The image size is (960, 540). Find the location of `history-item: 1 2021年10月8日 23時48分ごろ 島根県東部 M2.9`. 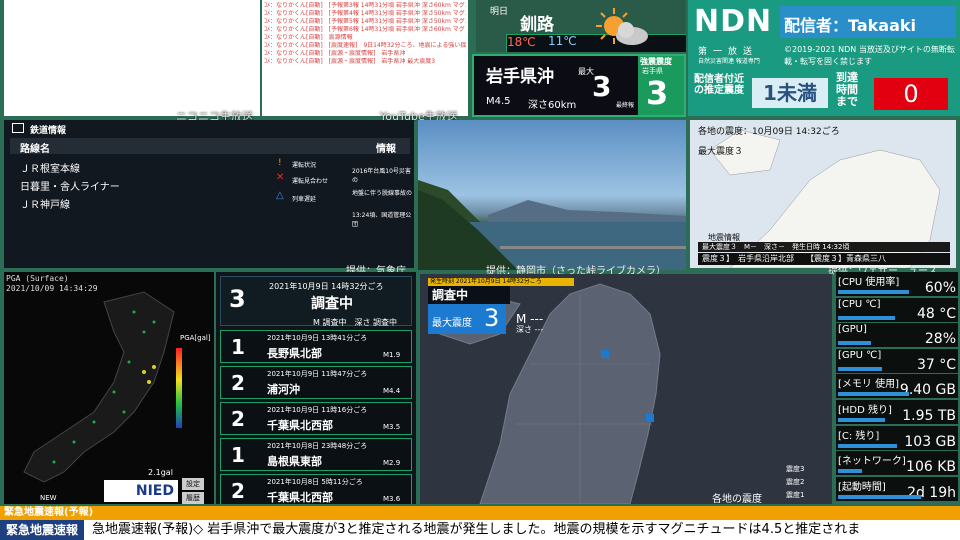

history-item: 1 2021年10月8日 23時48分ごろ 島根県東部 M2.9 is located at coordinates (316, 454).